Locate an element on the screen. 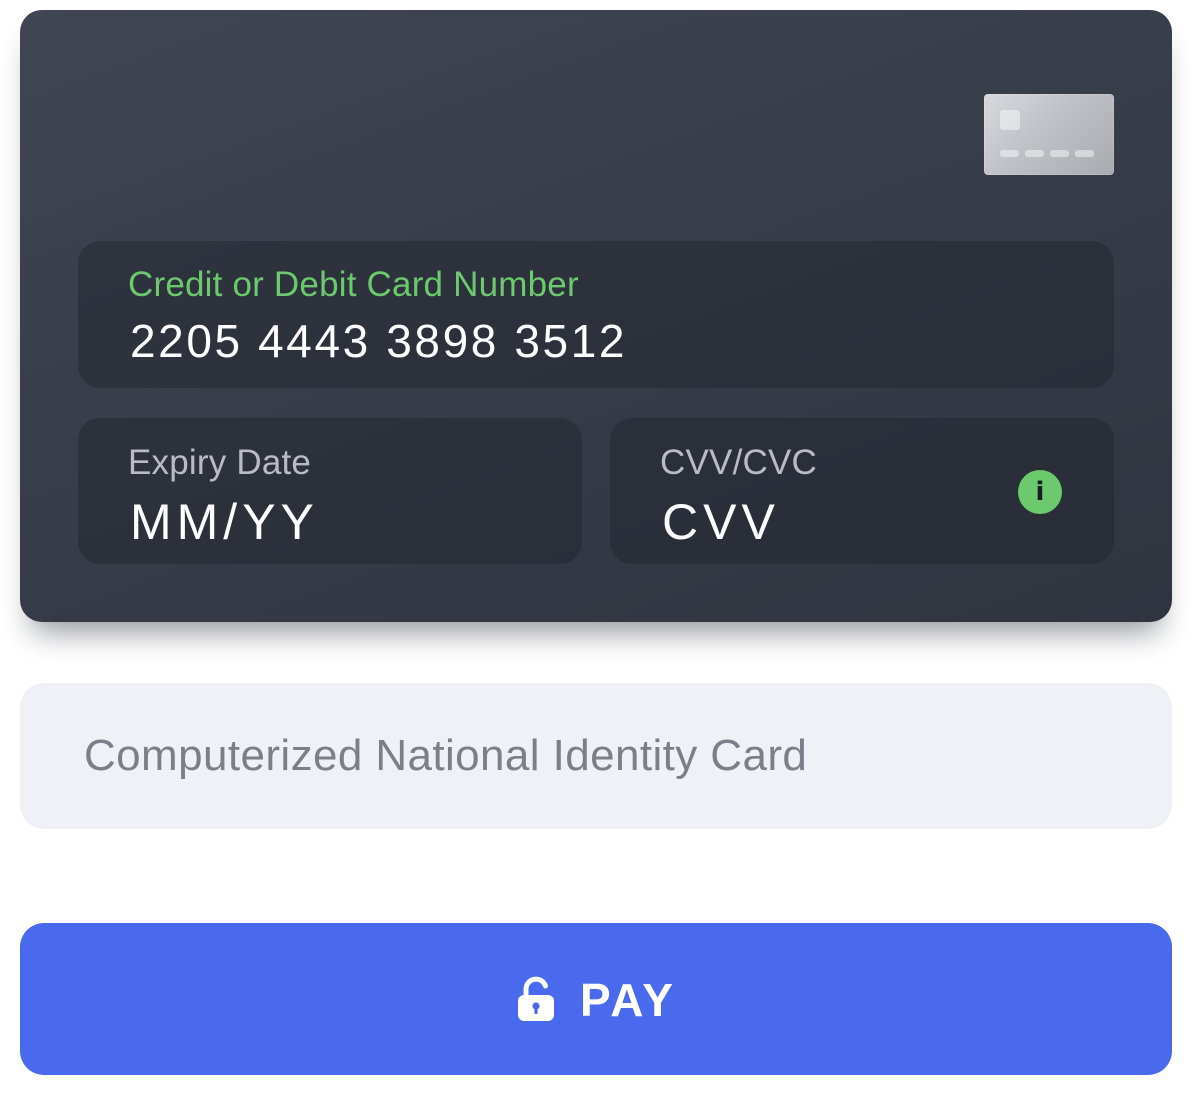  cvv-placeholder: CVV is located at coordinates (721, 522).